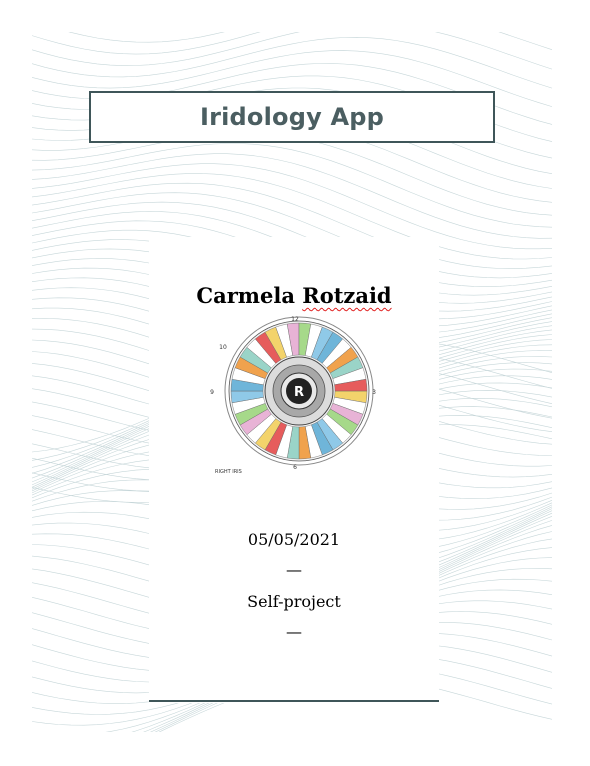  What do you see at coordinates (294, 701) in the screenshot?
I see `card-bottom-rule` at bounding box center [294, 701].